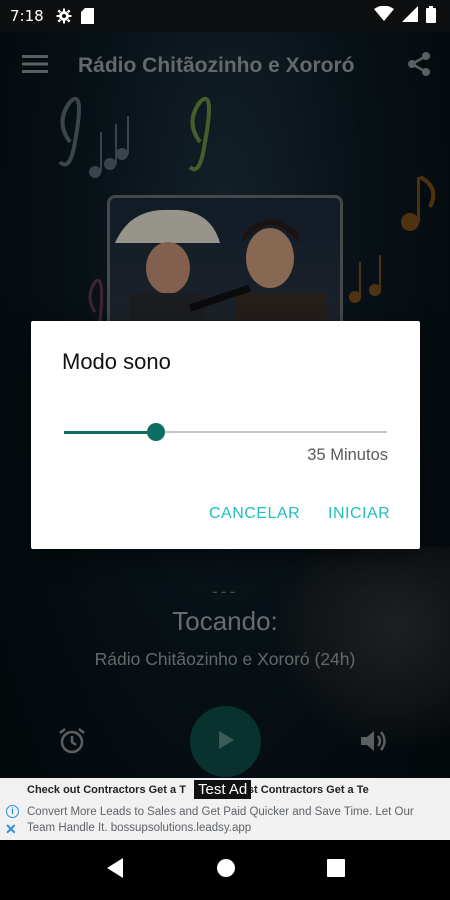 This screenshot has height=900, width=450. I want to click on dialog-title: Modo sono, so click(116, 361).